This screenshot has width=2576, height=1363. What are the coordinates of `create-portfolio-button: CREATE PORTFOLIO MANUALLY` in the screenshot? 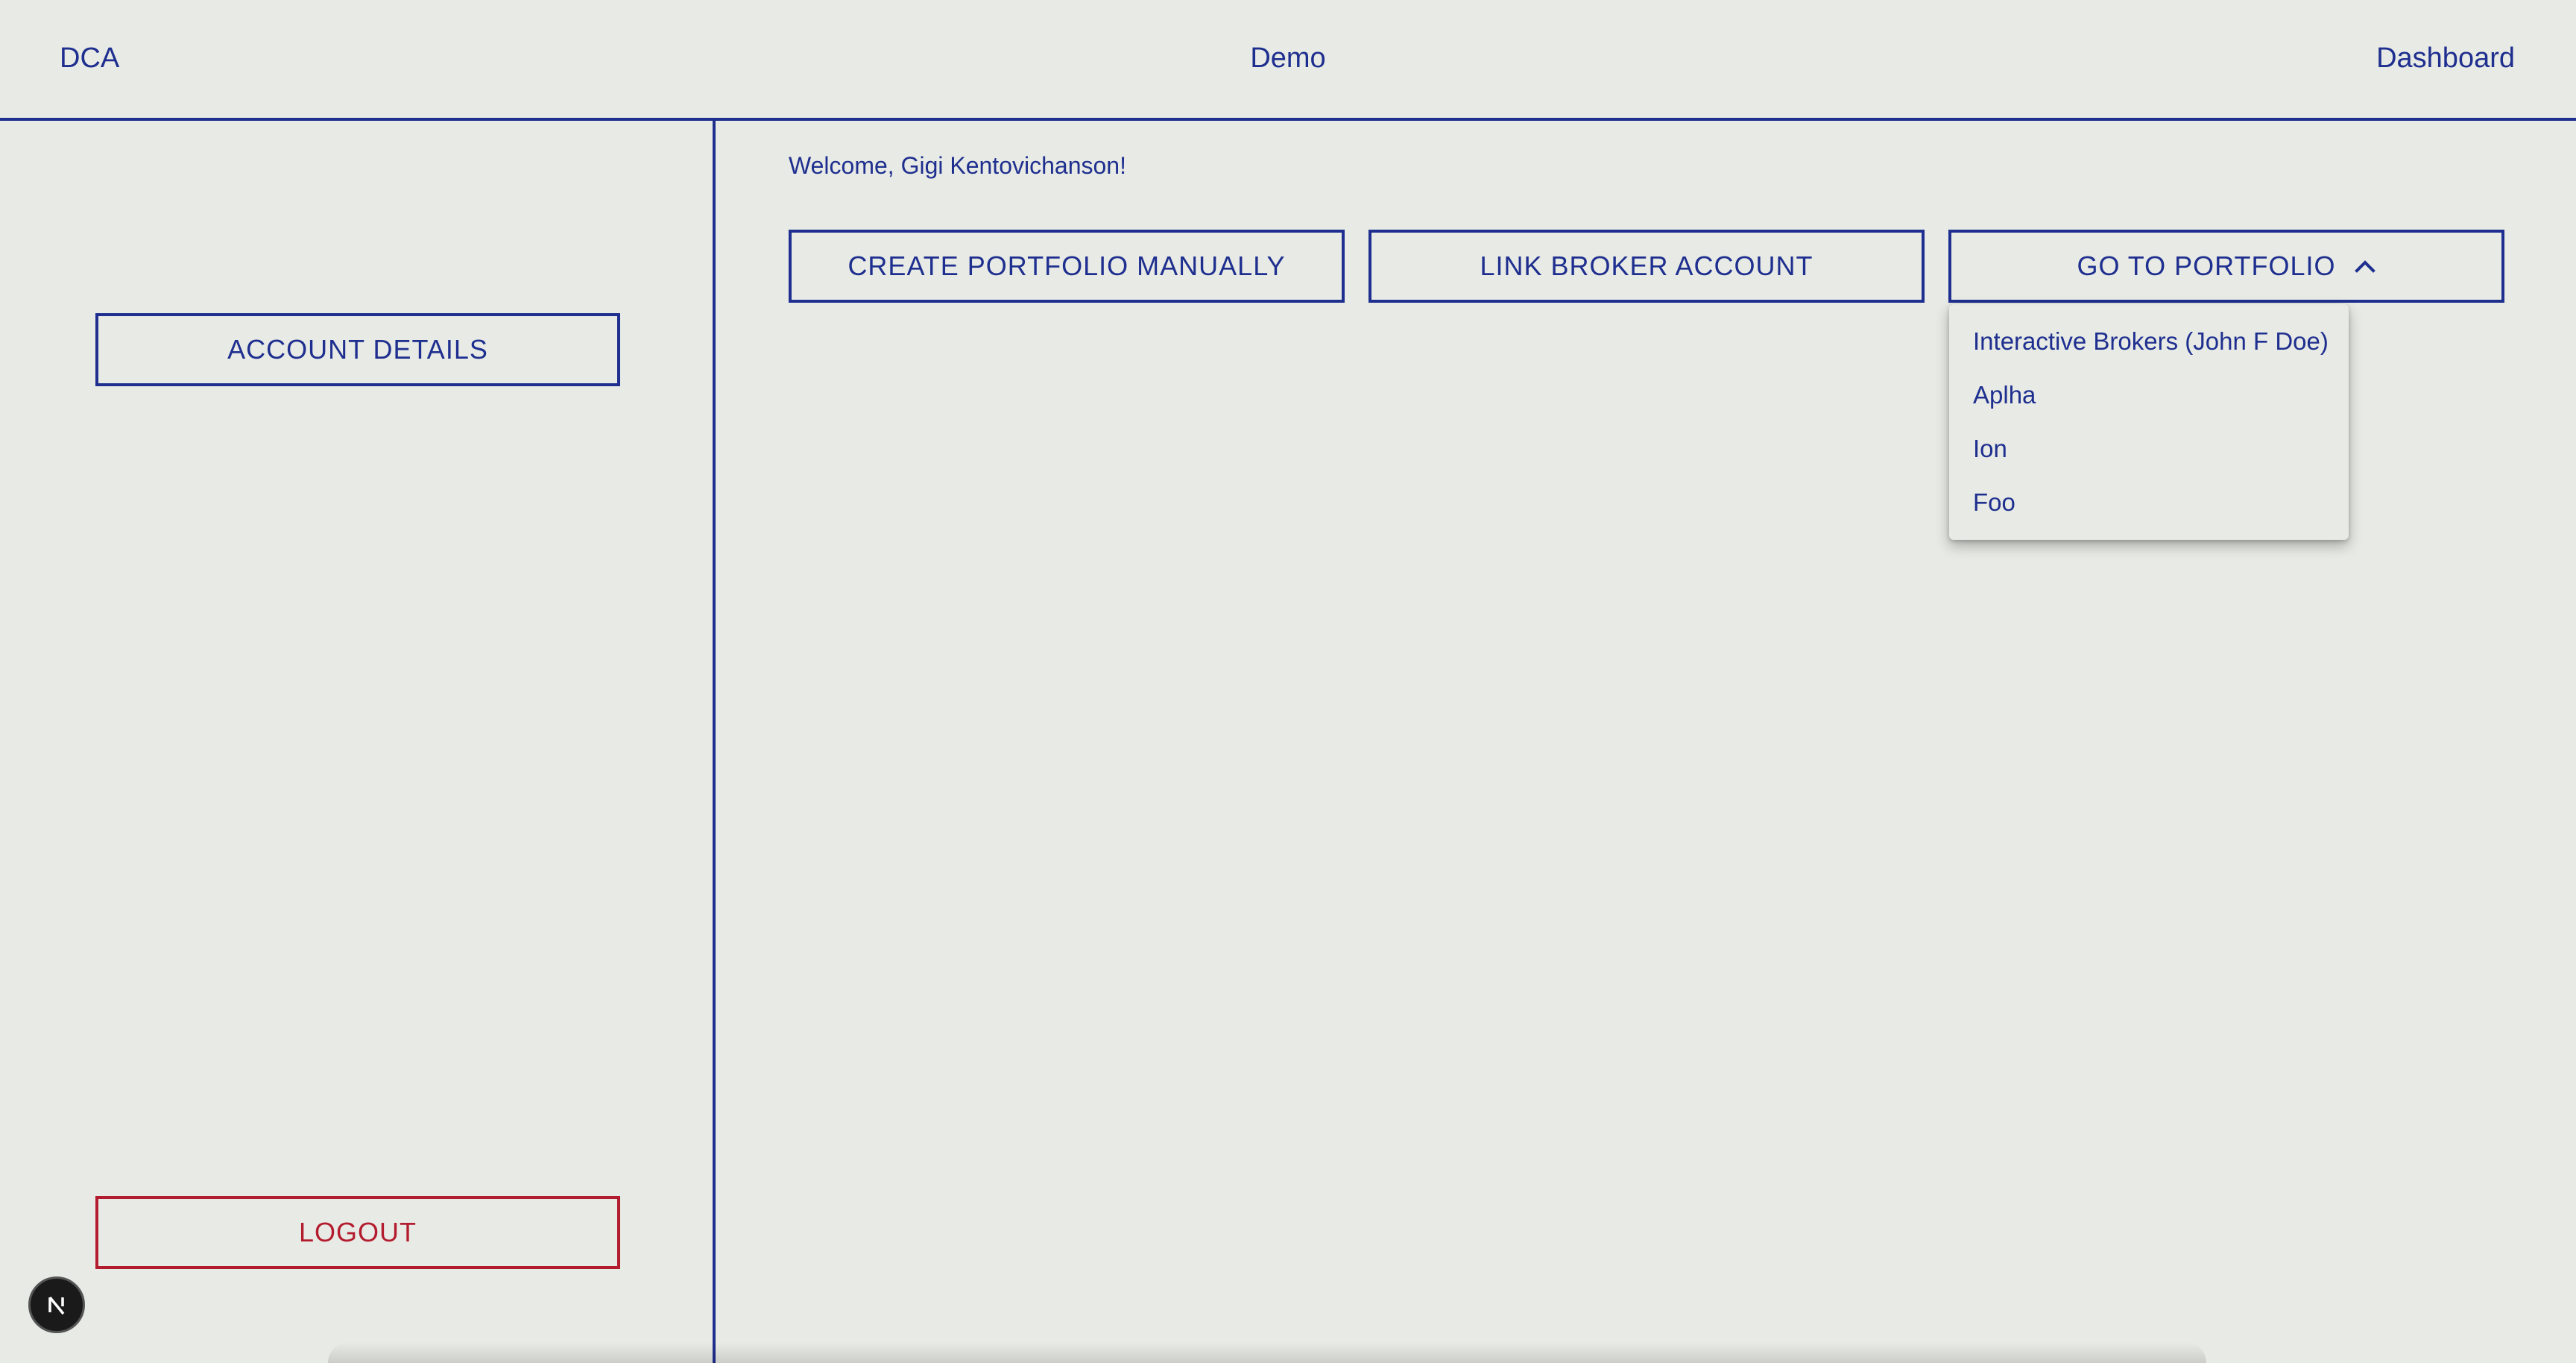 It's located at (1067, 266).